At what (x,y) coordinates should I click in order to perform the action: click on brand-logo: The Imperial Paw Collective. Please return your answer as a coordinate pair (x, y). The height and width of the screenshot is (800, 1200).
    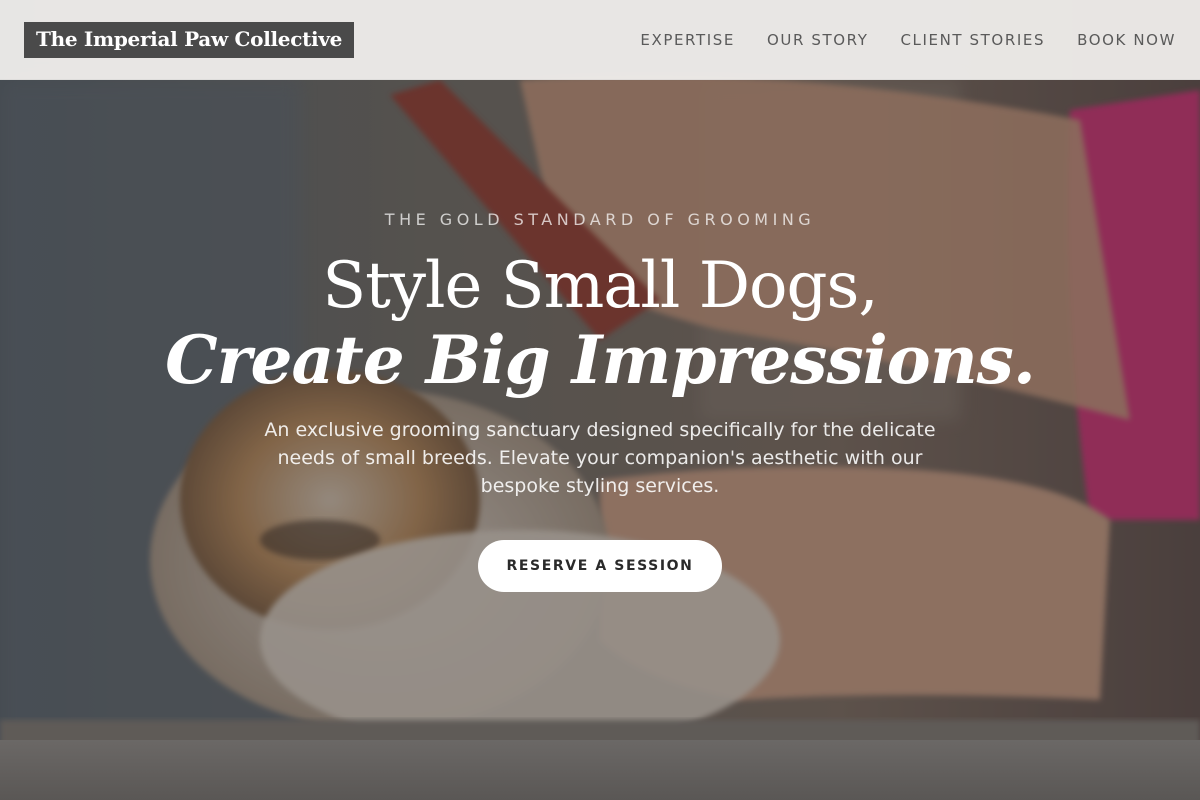
    Looking at the image, I should click on (189, 39).